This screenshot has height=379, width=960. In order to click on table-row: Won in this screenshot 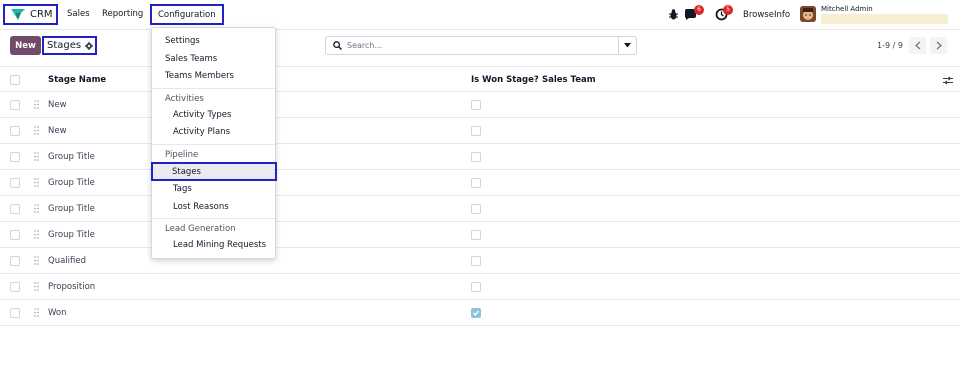, I will do `click(480, 313)`.